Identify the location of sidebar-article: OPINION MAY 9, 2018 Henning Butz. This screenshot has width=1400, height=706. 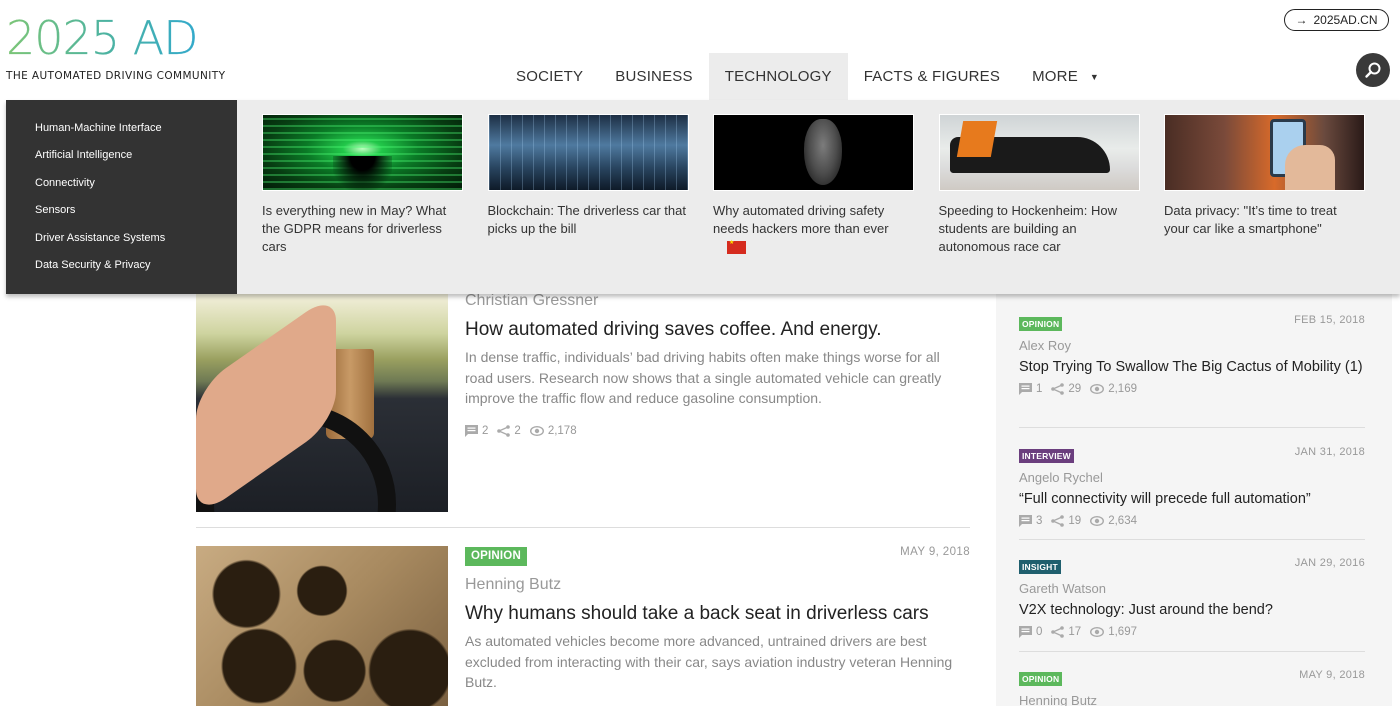
(1192, 687).